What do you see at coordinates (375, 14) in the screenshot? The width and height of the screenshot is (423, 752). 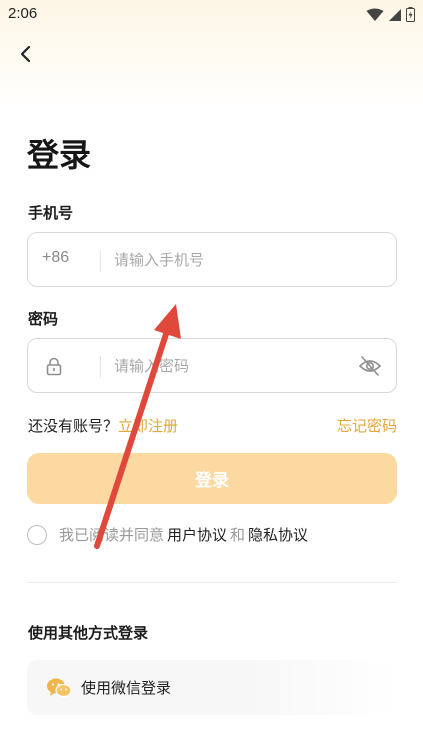 I see `wifi-icon` at bounding box center [375, 14].